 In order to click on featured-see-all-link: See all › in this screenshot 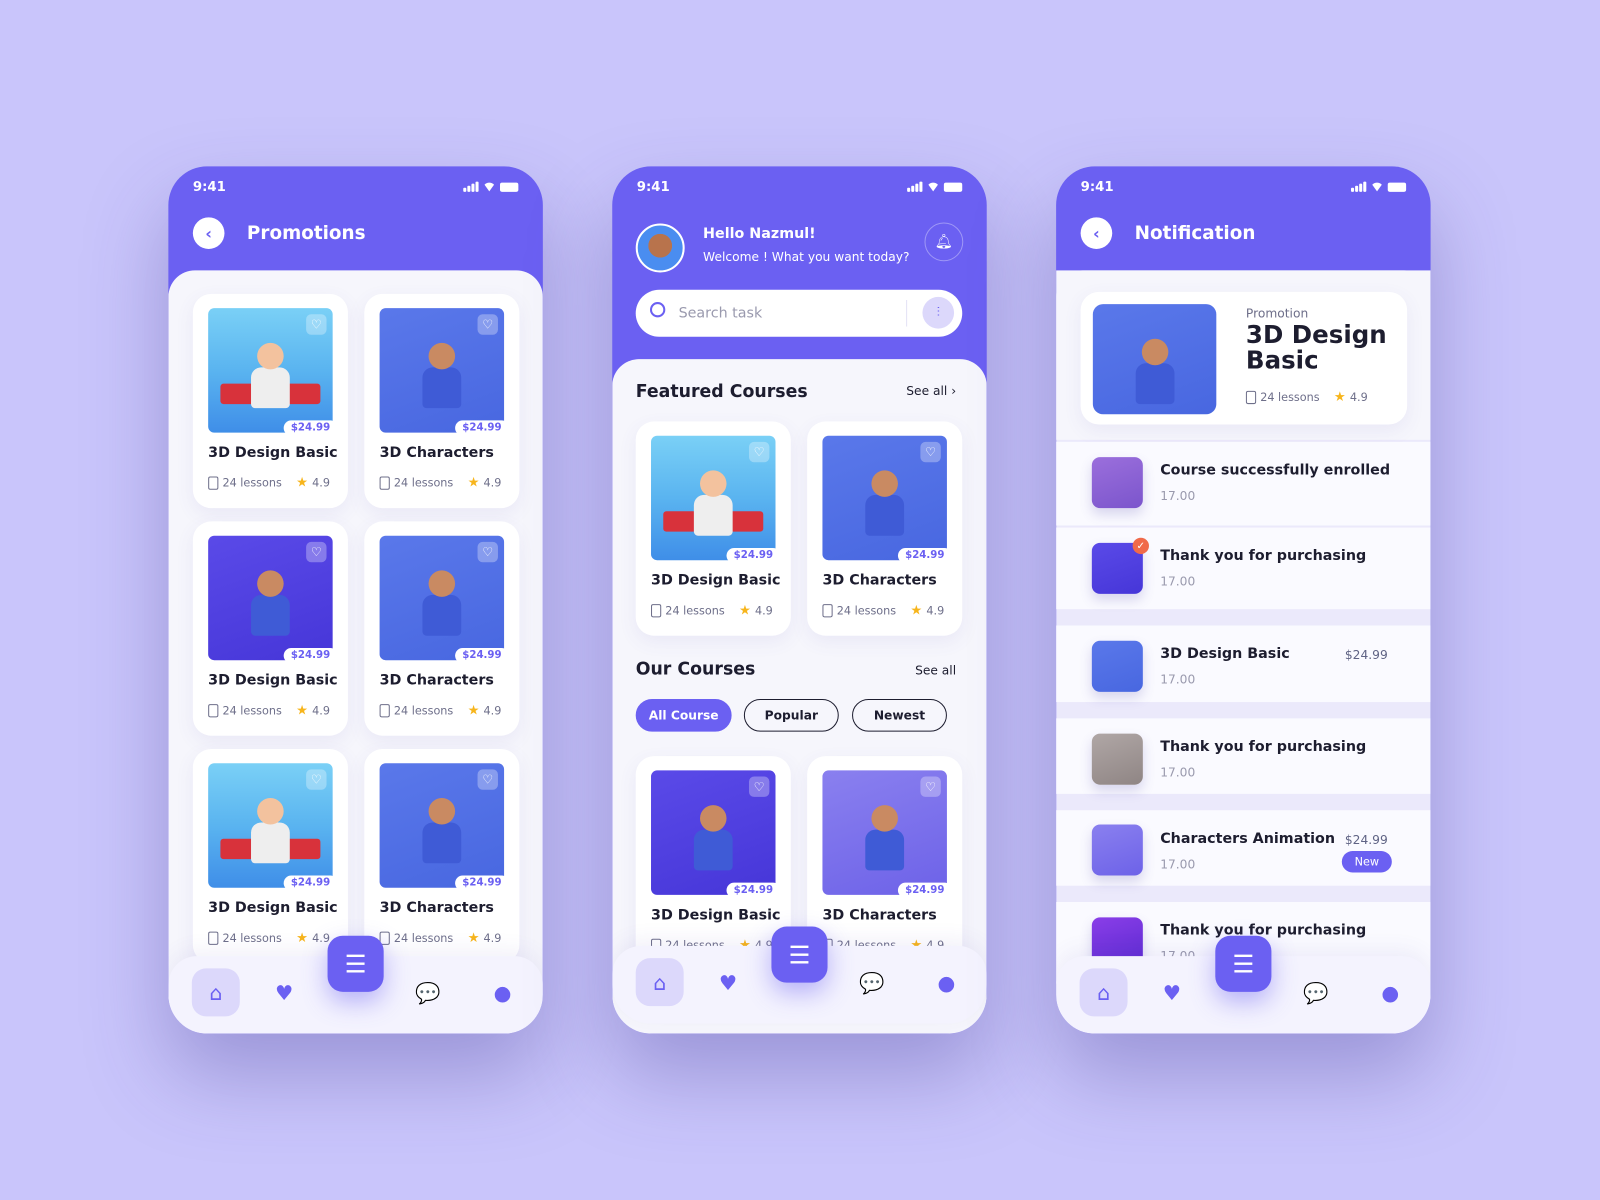, I will do `click(931, 391)`.